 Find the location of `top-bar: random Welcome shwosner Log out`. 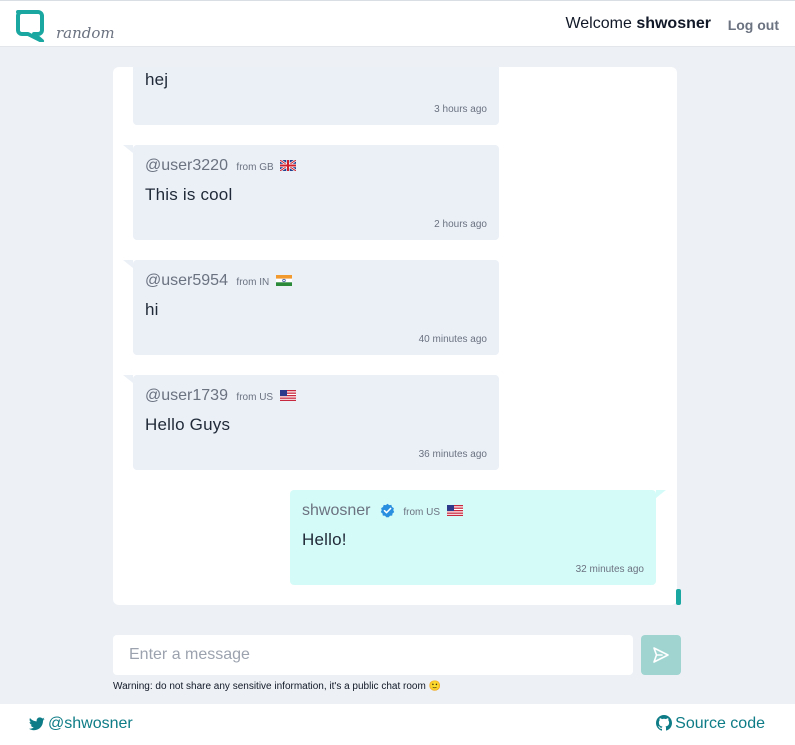

top-bar: random Welcome shwosner Log out is located at coordinates (397, 23).